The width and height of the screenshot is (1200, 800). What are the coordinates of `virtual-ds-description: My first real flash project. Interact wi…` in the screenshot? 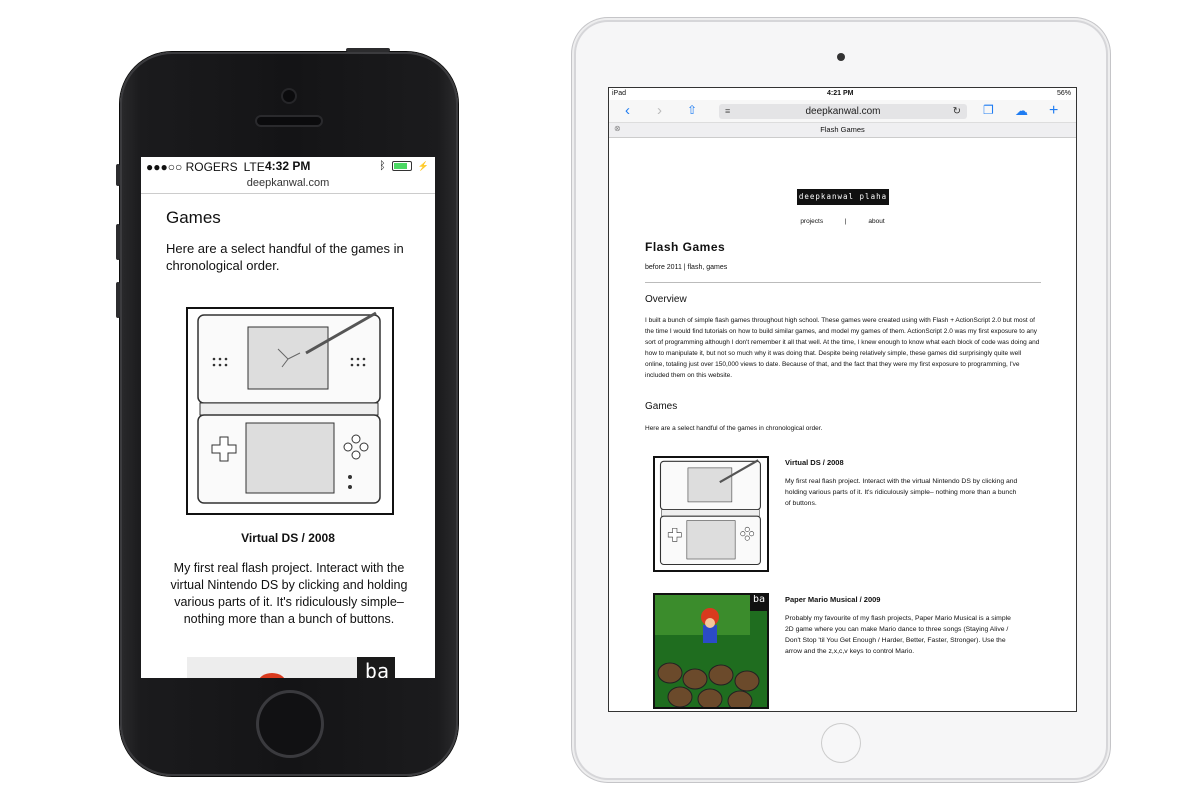 It's located at (289, 593).